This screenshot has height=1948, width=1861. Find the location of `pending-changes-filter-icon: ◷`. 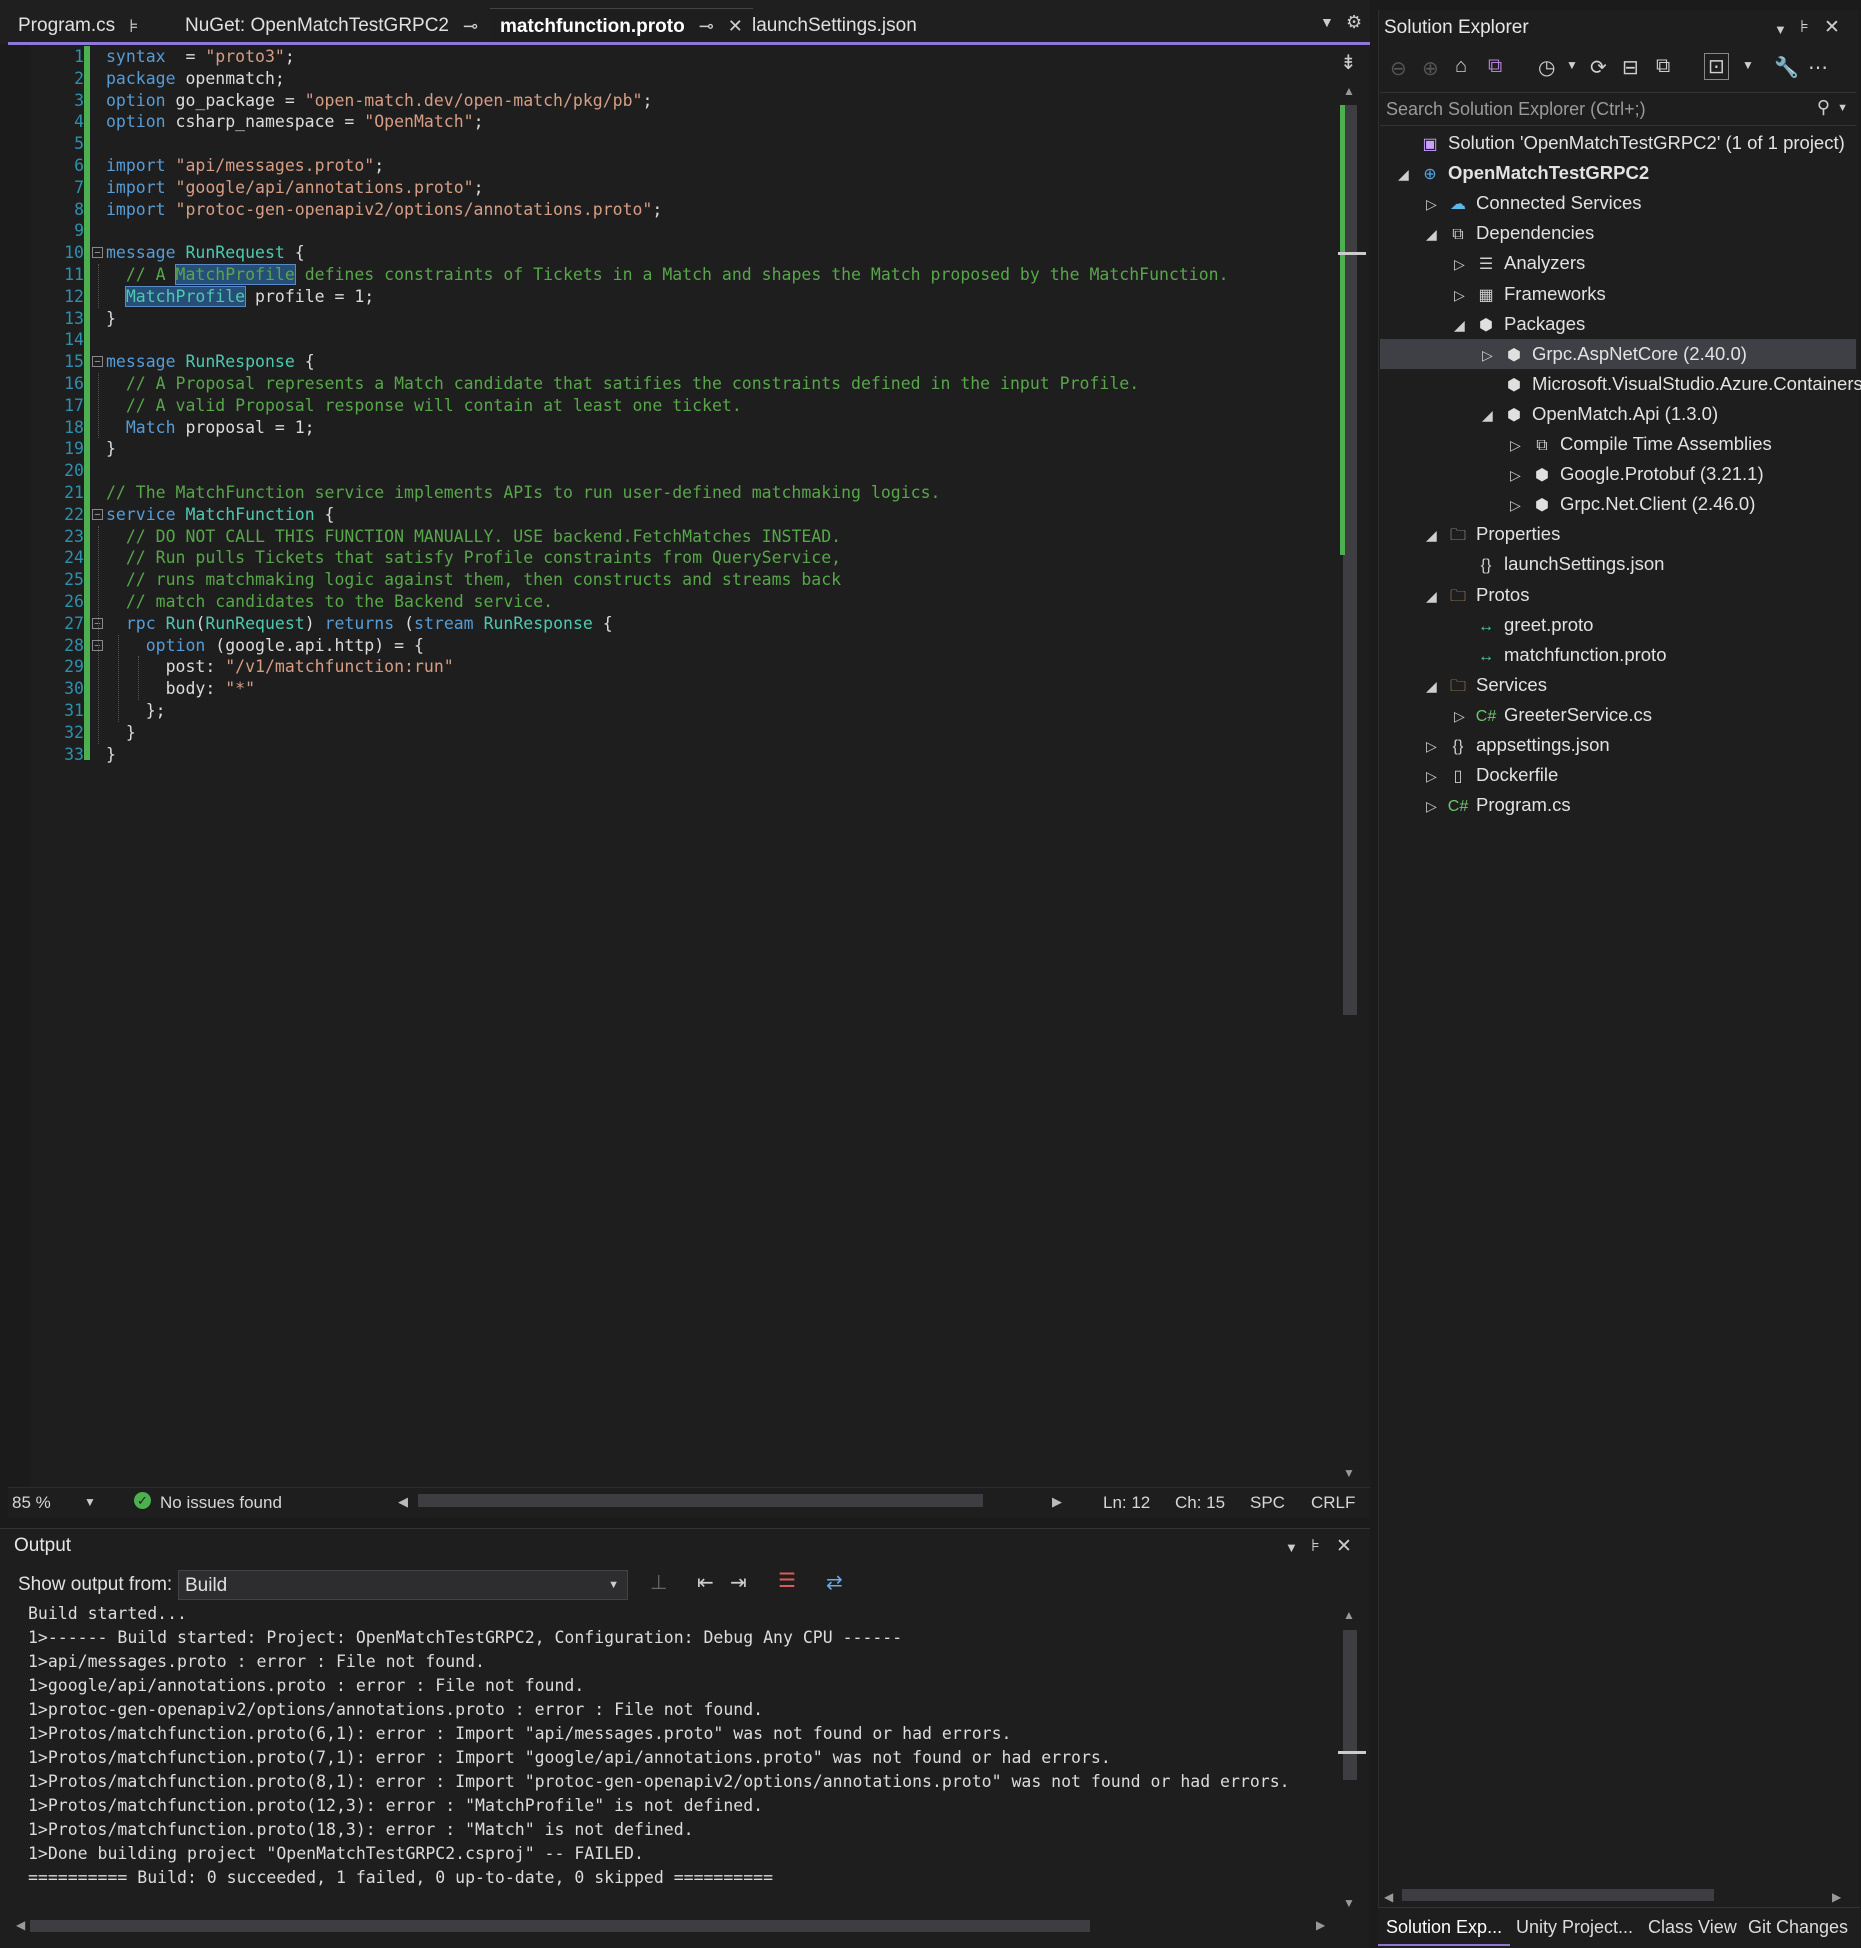

pending-changes-filter-icon: ◷ is located at coordinates (1546, 67).